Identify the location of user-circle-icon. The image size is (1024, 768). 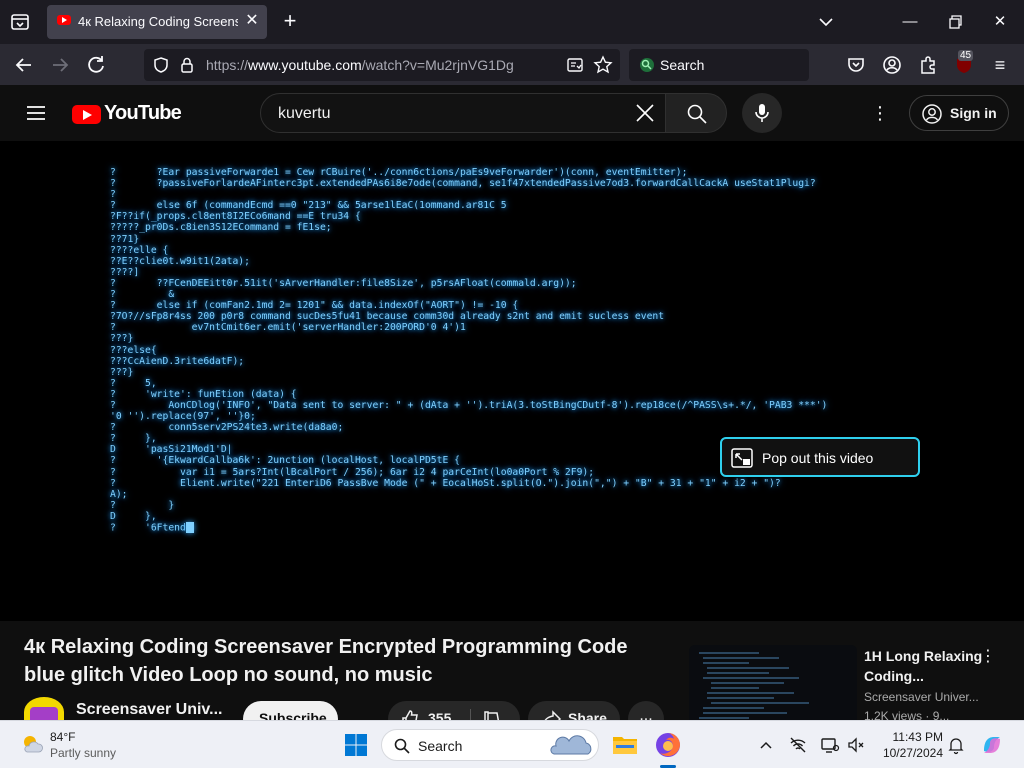
(932, 114).